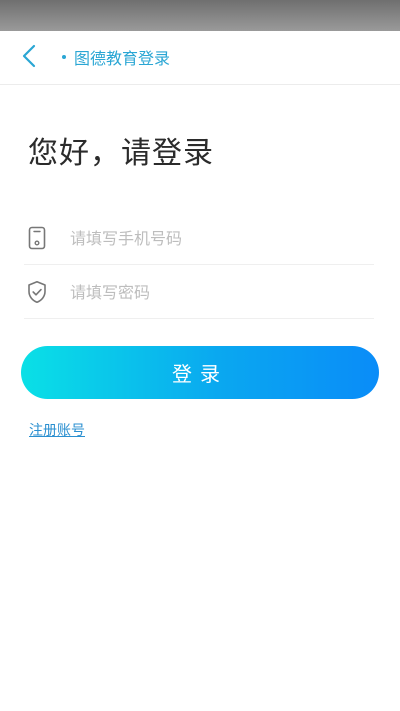  I want to click on password-field-row, so click(199, 292).